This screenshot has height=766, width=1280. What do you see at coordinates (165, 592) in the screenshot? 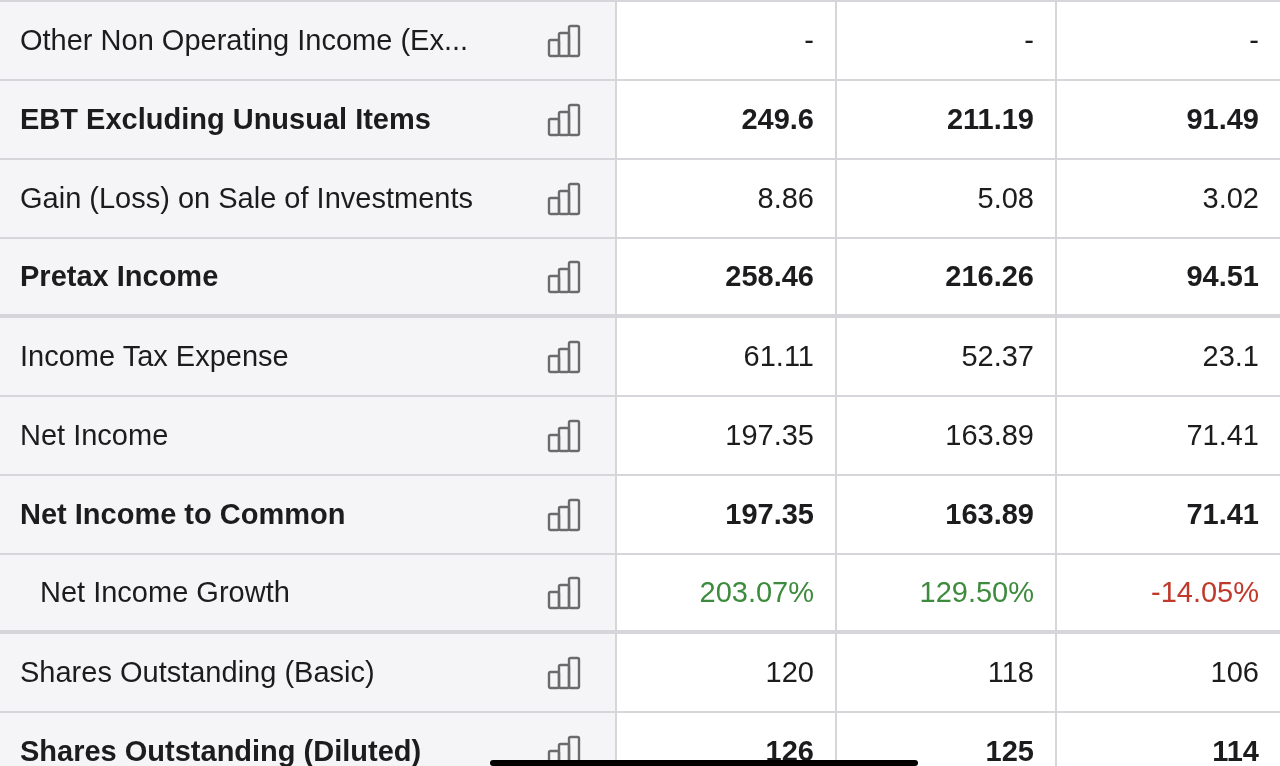
I see `row-label: Net Income Growth` at bounding box center [165, 592].